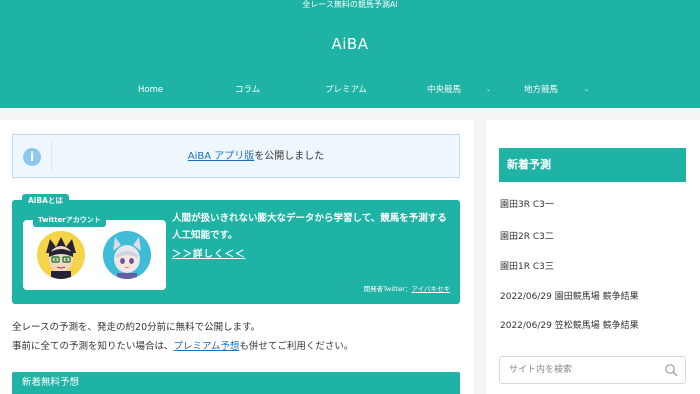 The width and height of the screenshot is (700, 394). What do you see at coordinates (45, 201) in the screenshot?
I see `about-label: AiBAとは` at bounding box center [45, 201].